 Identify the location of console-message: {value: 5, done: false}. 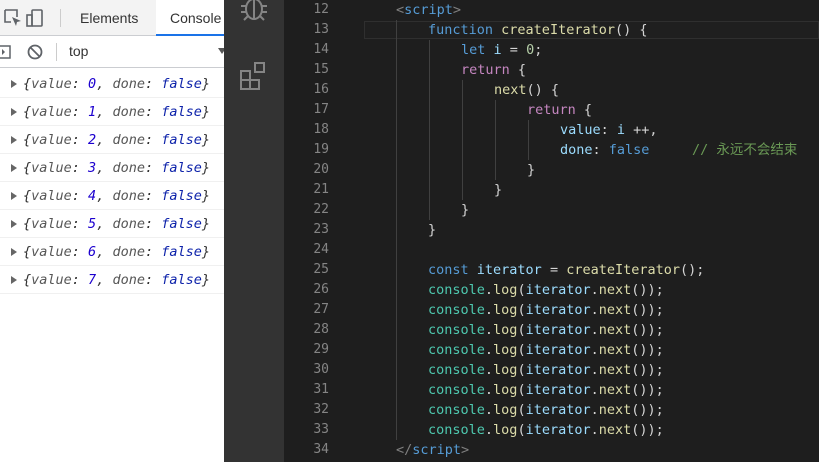
(112, 224).